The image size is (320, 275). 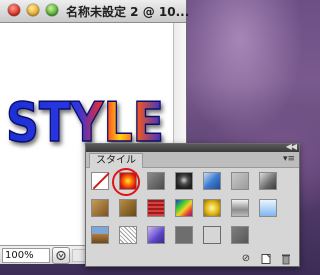 What do you see at coordinates (116, 160) in the screenshot?
I see `tab-styles: スタイル` at bounding box center [116, 160].